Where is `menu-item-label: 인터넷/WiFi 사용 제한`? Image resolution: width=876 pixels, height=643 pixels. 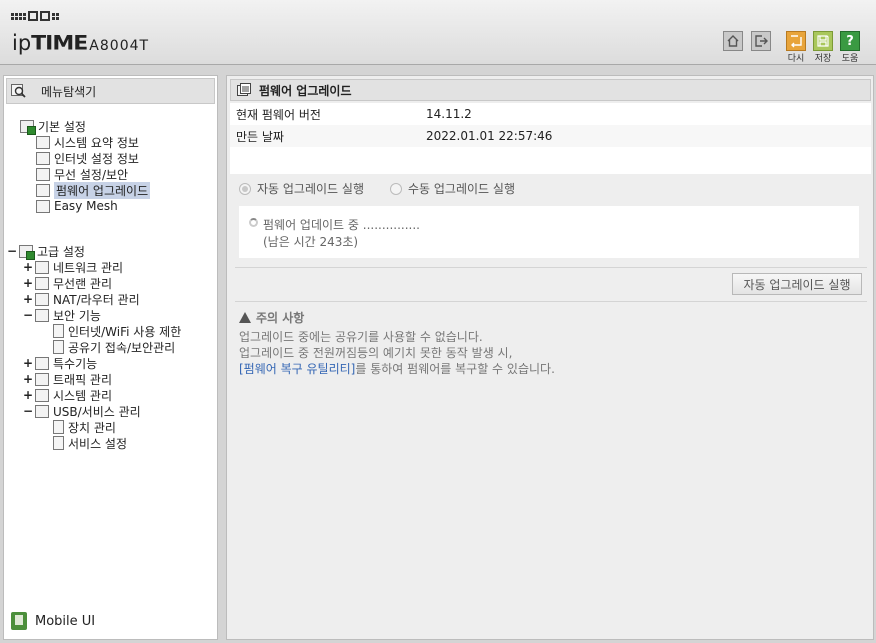 menu-item-label: 인터넷/WiFi 사용 제한 is located at coordinates (125, 331).